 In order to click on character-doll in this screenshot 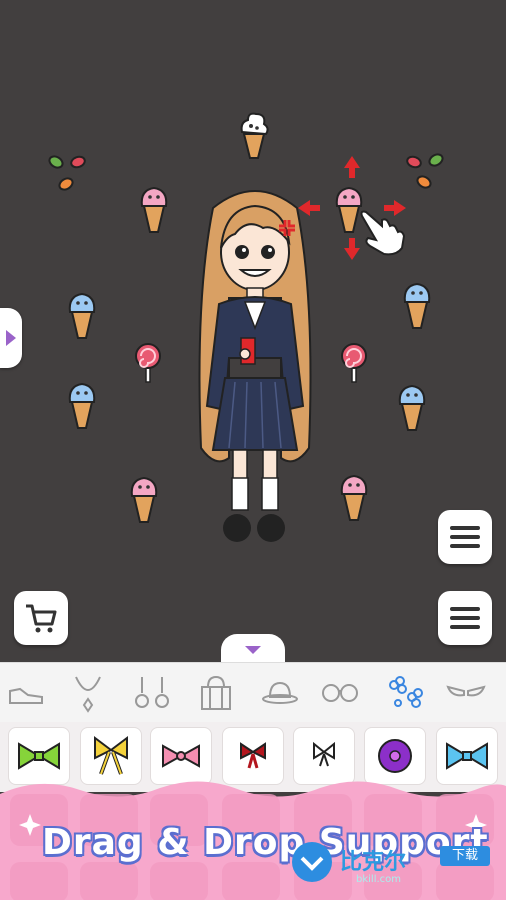, I will do `click(255, 363)`.